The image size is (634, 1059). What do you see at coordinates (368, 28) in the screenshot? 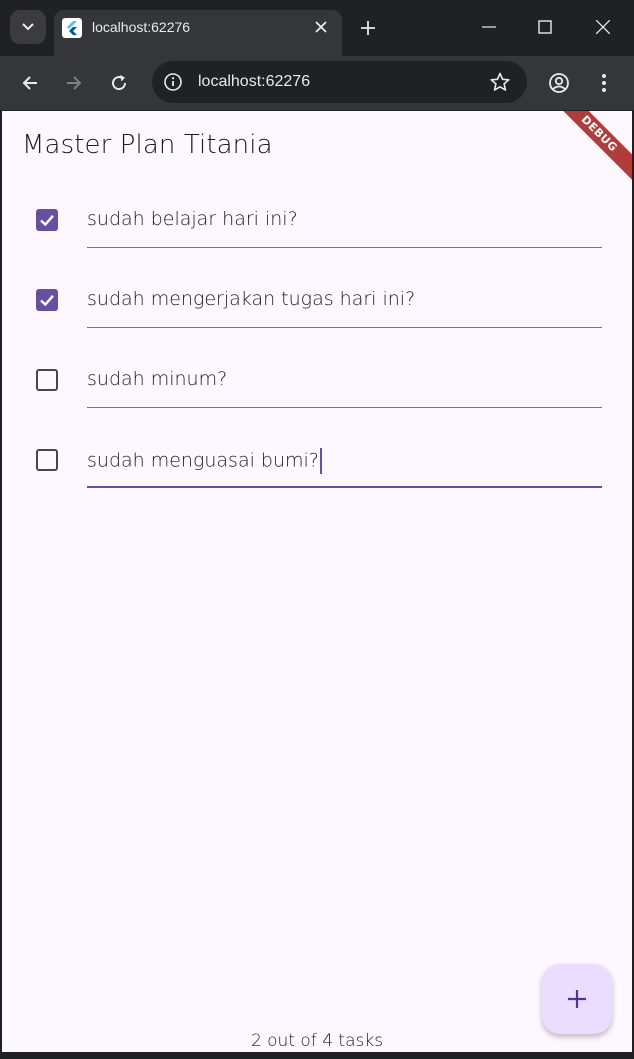
I see `new-tab-plus-icon` at bounding box center [368, 28].